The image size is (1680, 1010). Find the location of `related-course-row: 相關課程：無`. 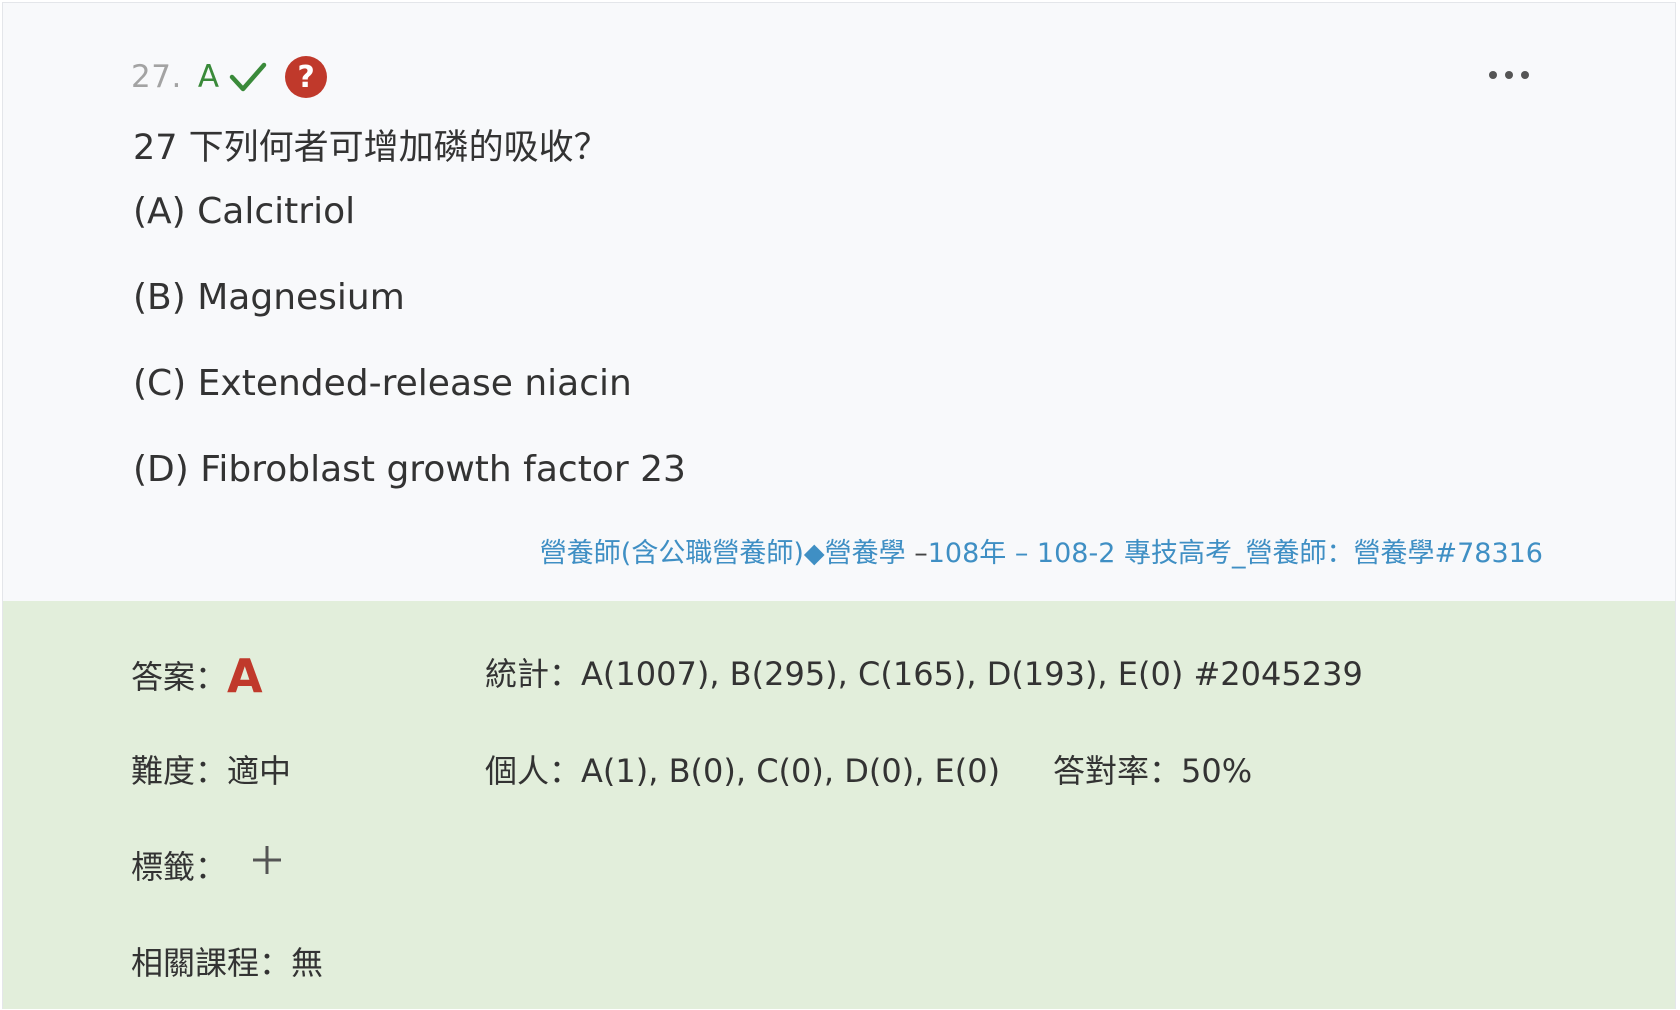

related-course-row: 相關課程：無 is located at coordinates (227, 961).